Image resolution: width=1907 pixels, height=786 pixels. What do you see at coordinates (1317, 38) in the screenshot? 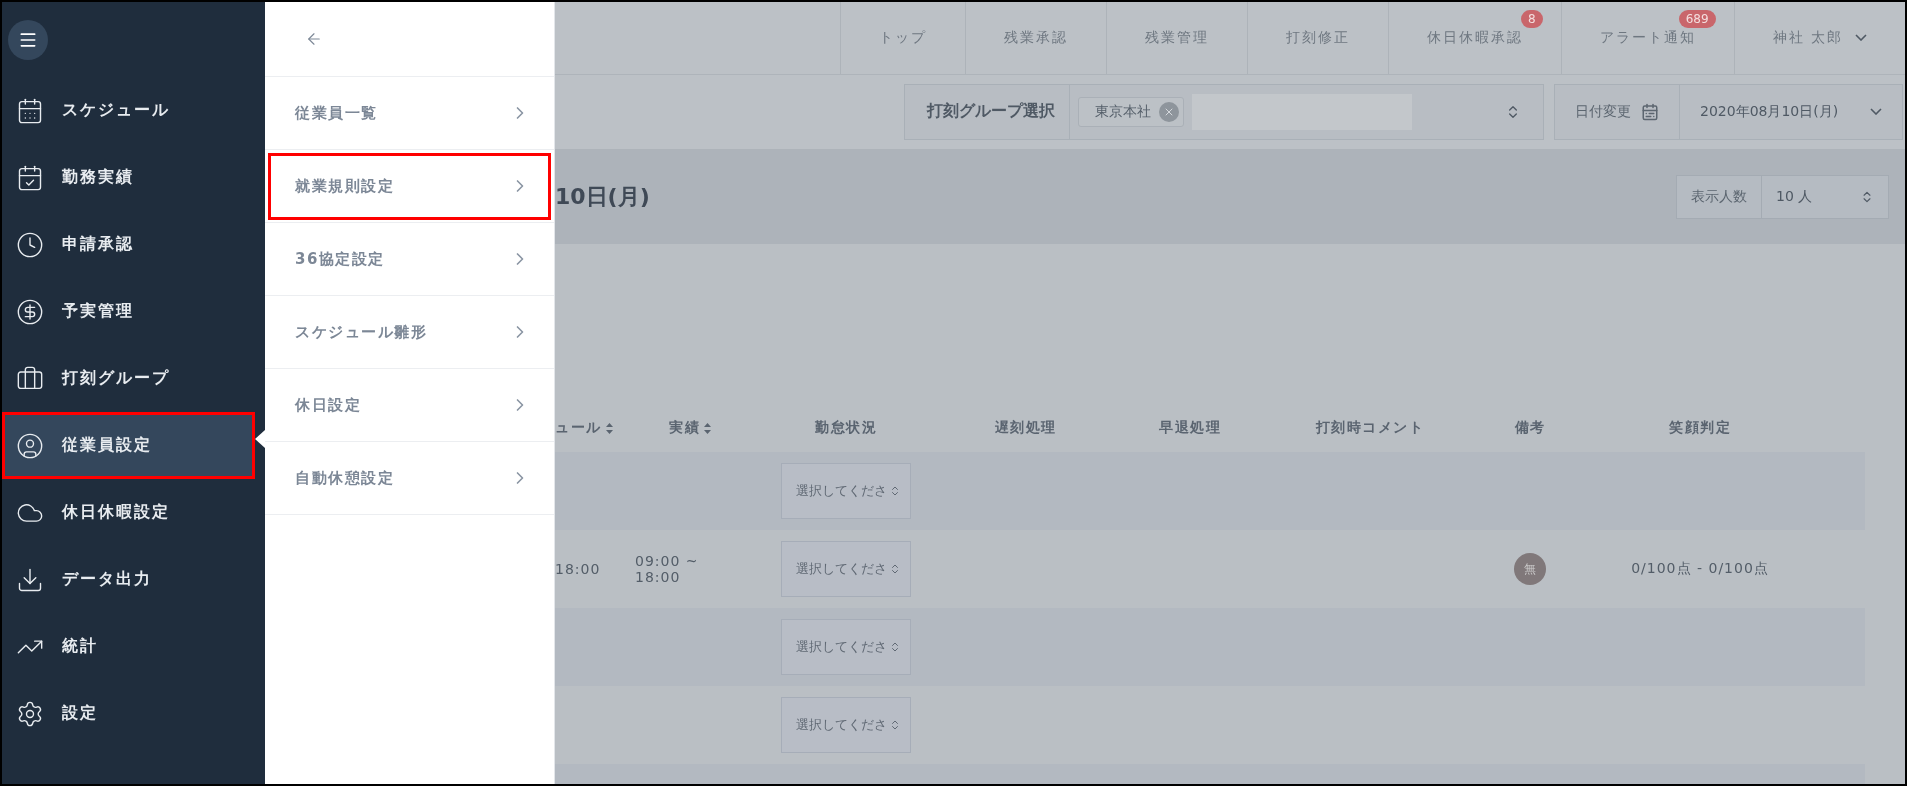
I see `nav-link: 打刻修正` at bounding box center [1317, 38].